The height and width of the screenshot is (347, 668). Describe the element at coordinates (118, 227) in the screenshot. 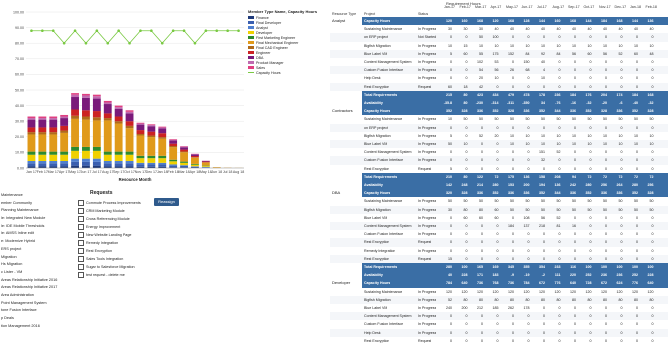

I see `request-item: Energy Improvement` at that location.